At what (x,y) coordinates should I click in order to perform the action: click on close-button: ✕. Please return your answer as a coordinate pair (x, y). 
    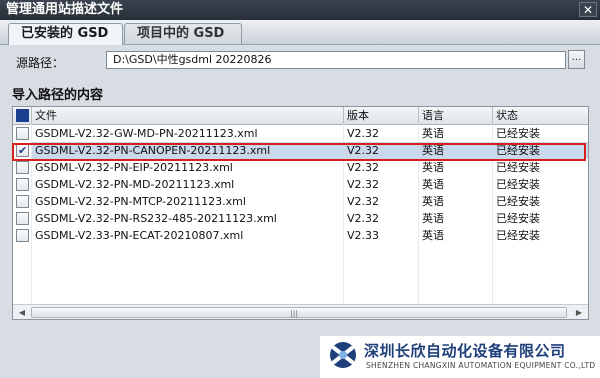
    Looking at the image, I should click on (588, 9).